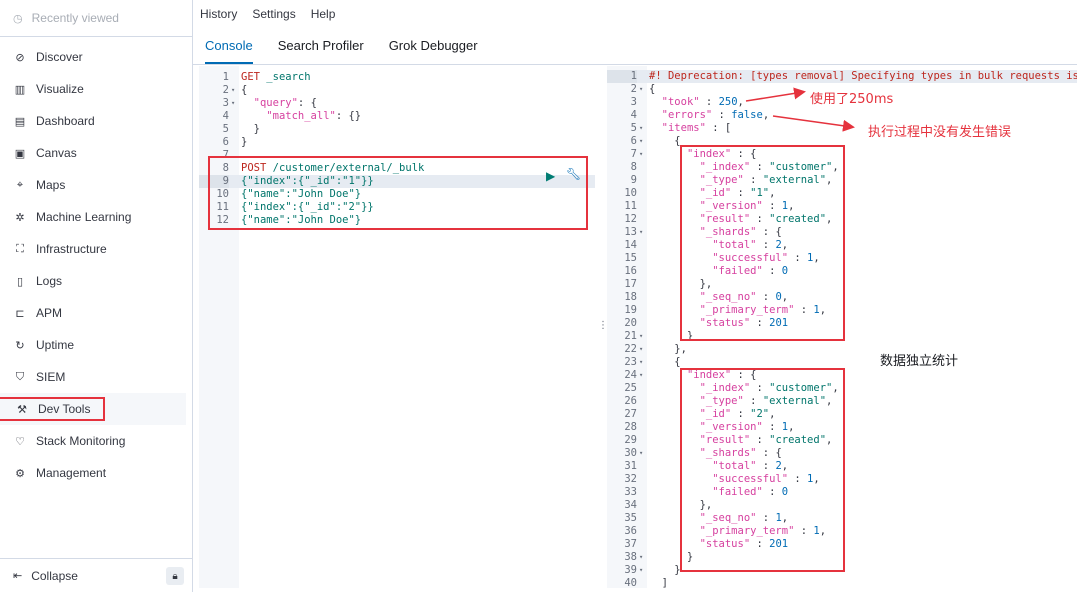  I want to click on infrastructure-icon: ⛶, so click(20, 248).